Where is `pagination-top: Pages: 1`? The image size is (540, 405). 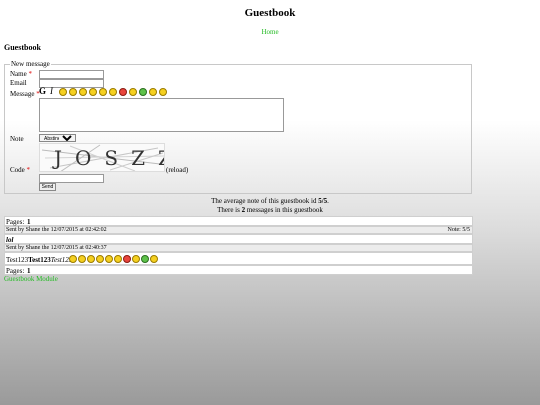
pagination-top: Pages: 1 is located at coordinates (238, 221).